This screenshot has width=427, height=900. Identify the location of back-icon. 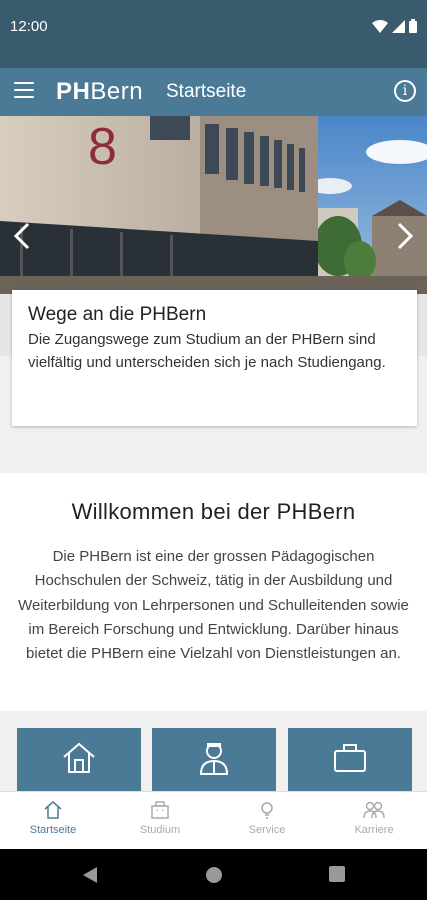
(90, 875).